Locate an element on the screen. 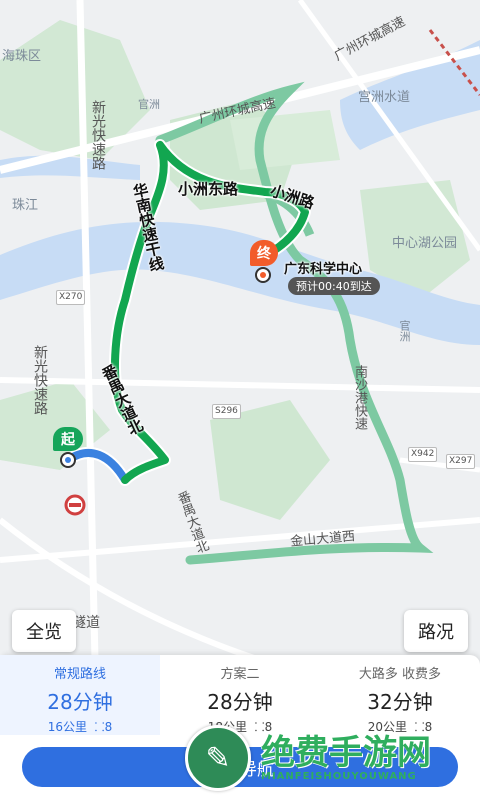 This screenshot has height=800, width=480. destination-name: 广东科学中心 is located at coordinates (323, 269).